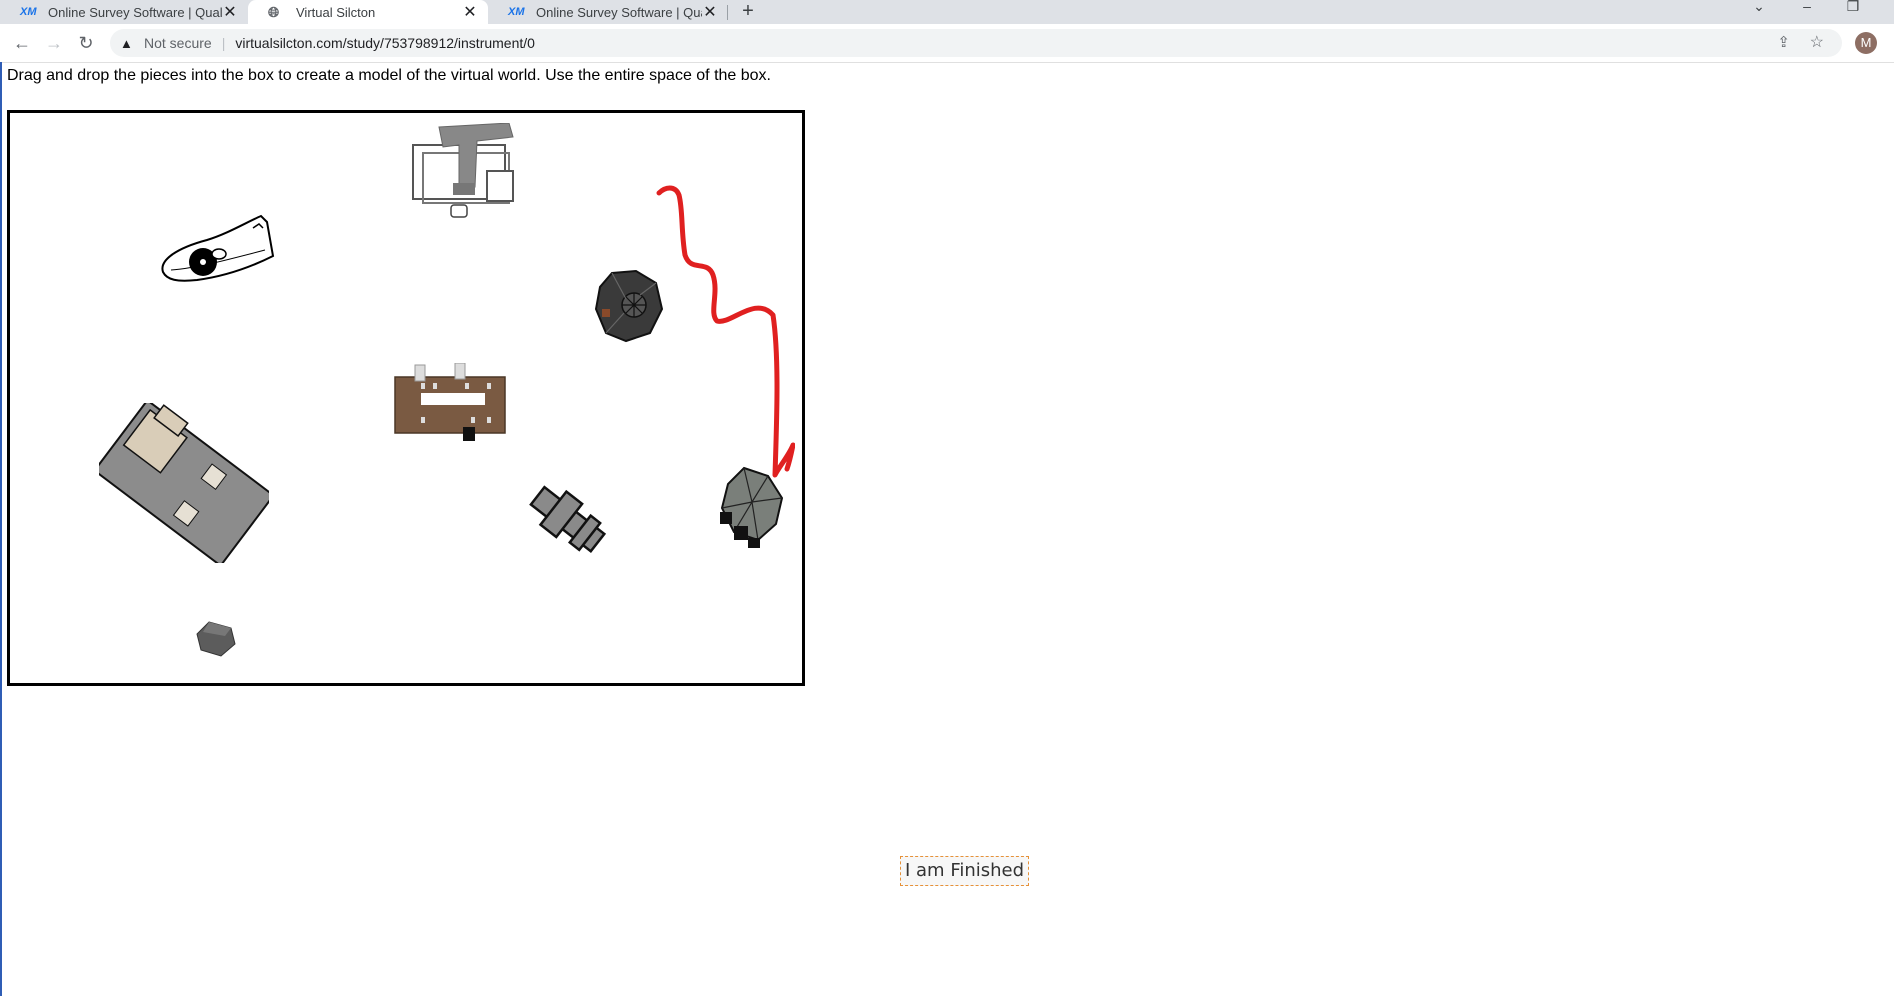 This screenshot has height=996, width=1894. What do you see at coordinates (748, 12) in the screenshot?
I see `new-tab-button: +` at bounding box center [748, 12].